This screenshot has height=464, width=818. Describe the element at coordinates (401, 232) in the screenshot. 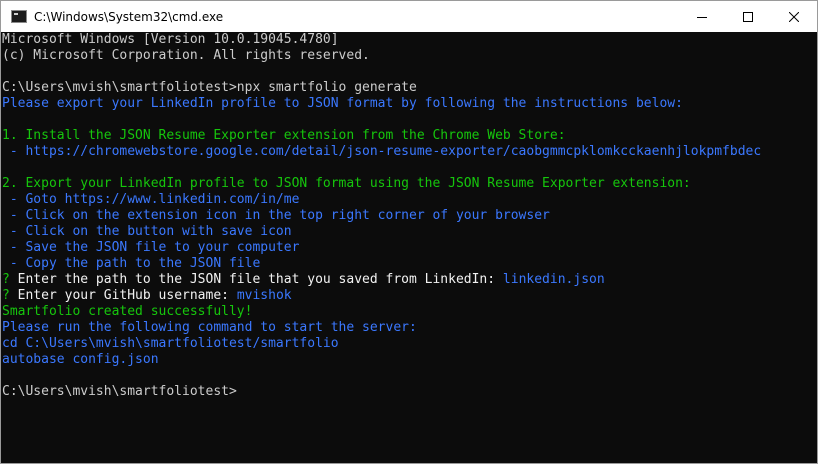

I see `console-line: - Click on the button with save icon` at that location.